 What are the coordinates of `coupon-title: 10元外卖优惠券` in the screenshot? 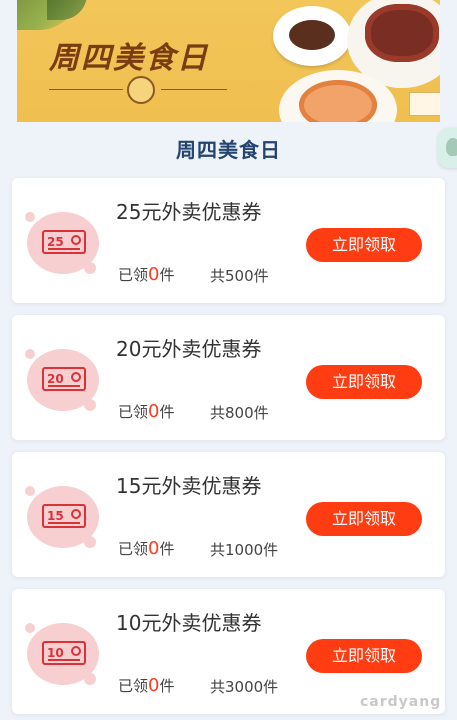 It's located at (189, 623).